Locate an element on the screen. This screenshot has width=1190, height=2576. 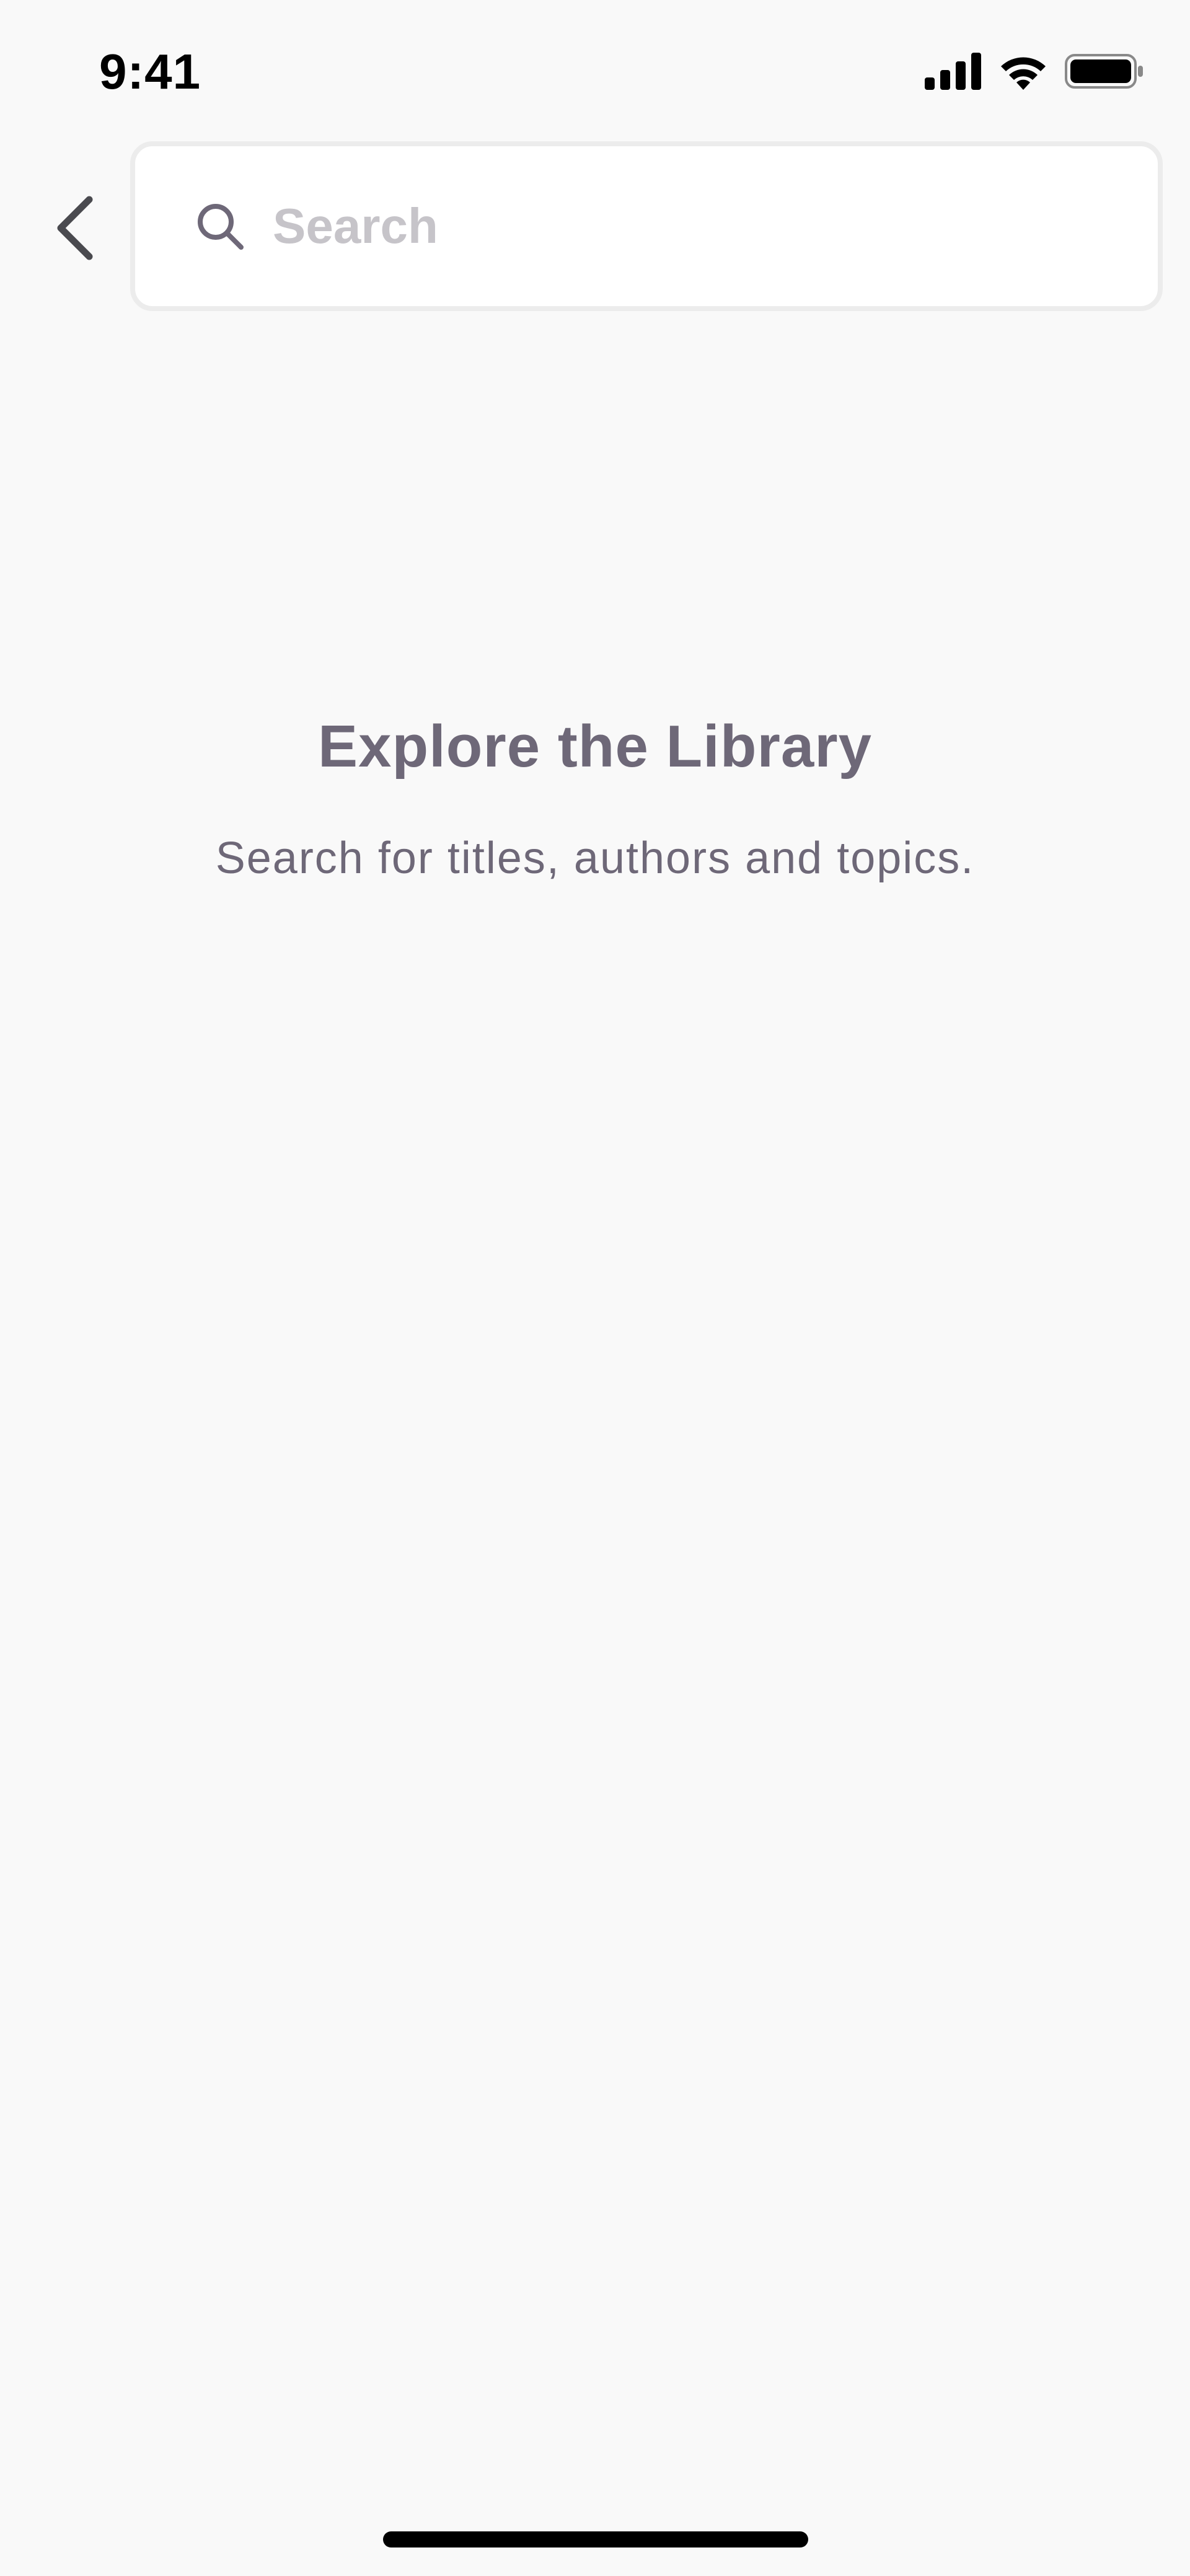
back-button is located at coordinates (74, 230).